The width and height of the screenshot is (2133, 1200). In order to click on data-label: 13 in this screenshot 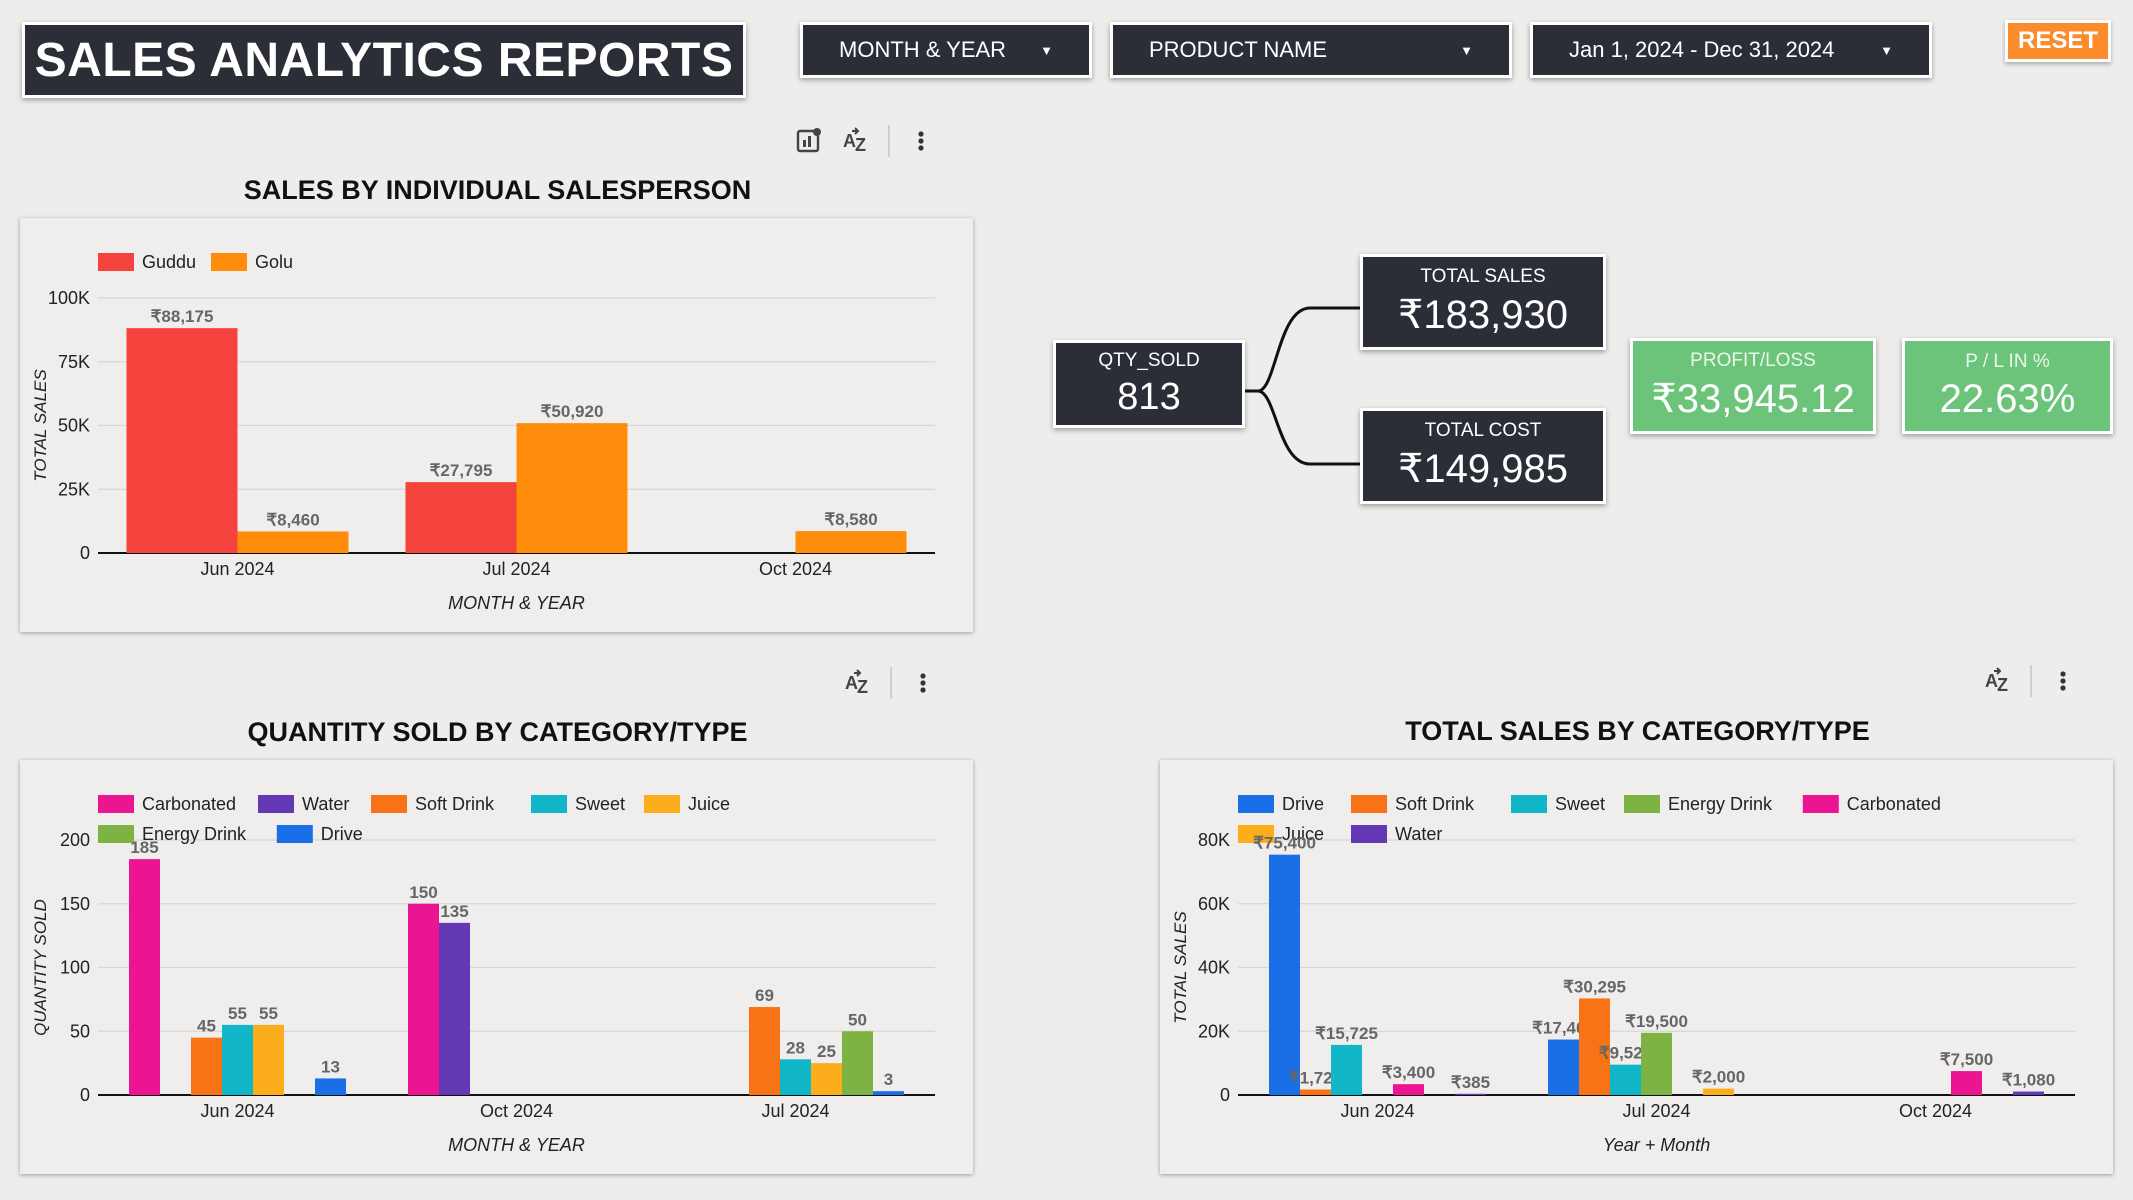, I will do `click(330, 1066)`.